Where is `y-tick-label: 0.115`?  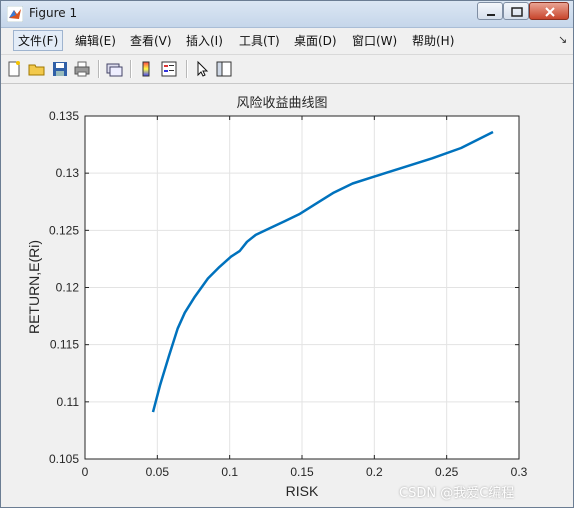
y-tick-label: 0.115 is located at coordinates (64, 345).